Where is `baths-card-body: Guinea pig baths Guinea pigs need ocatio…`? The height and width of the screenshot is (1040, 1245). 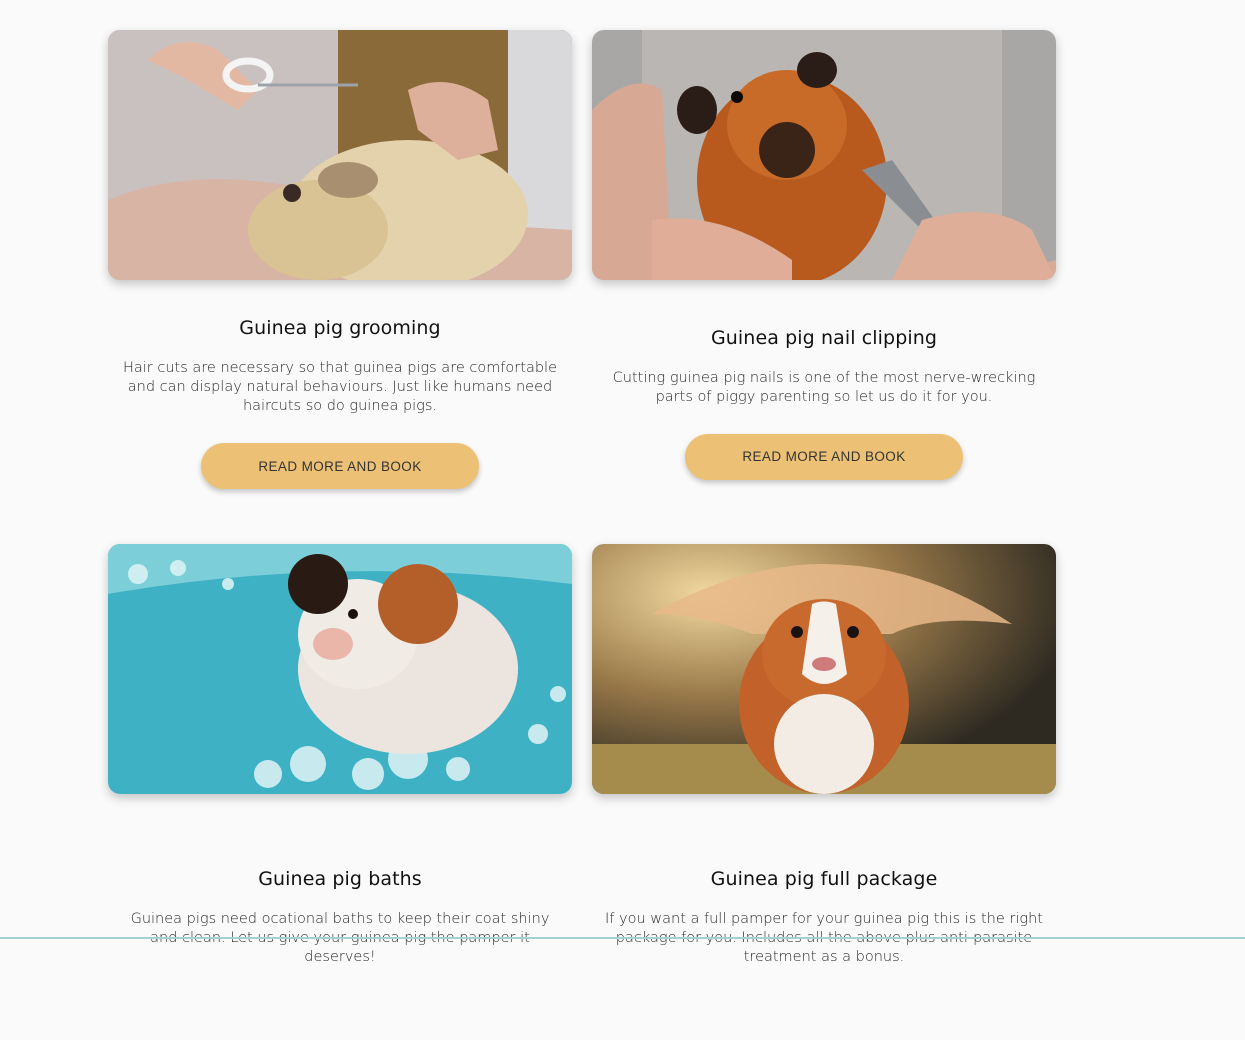
baths-card-body: Guinea pig baths Guinea pigs need ocatio… is located at coordinates (340, 917).